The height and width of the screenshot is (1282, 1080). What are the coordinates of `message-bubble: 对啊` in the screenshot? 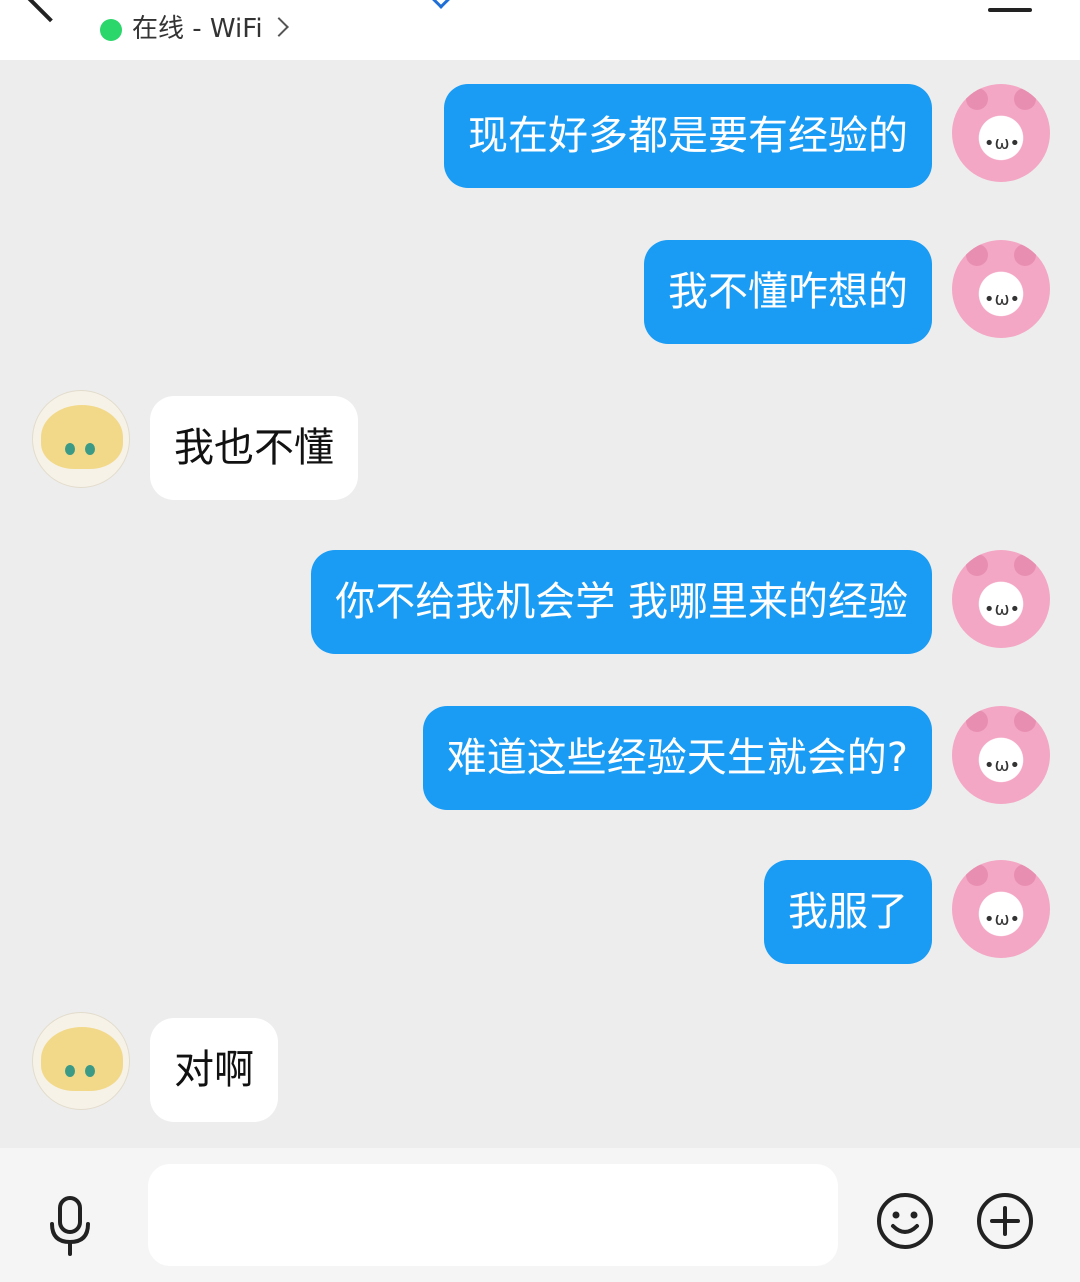 It's located at (214, 1070).